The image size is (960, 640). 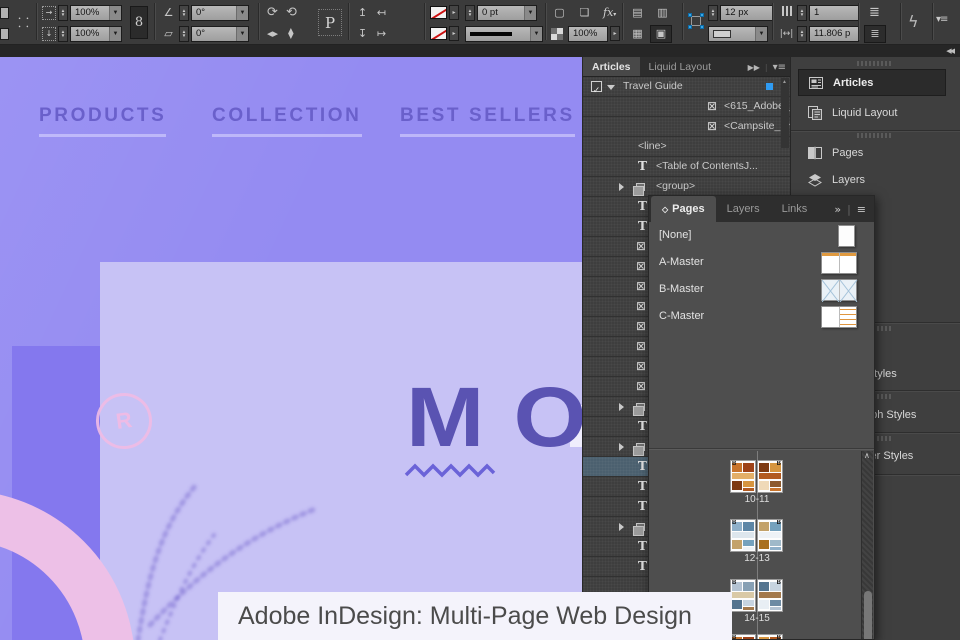 What do you see at coordinates (738, 33) in the screenshot?
I see `frame-fitting-dropdown: ▼` at bounding box center [738, 33].